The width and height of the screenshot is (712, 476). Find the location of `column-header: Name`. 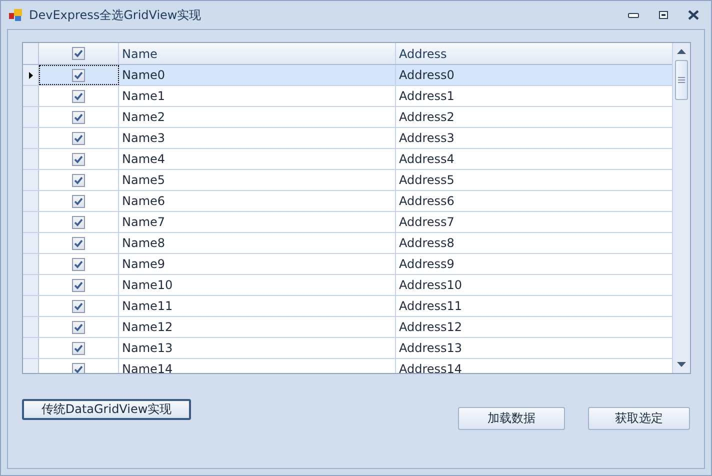

column-header: Name is located at coordinates (140, 53).